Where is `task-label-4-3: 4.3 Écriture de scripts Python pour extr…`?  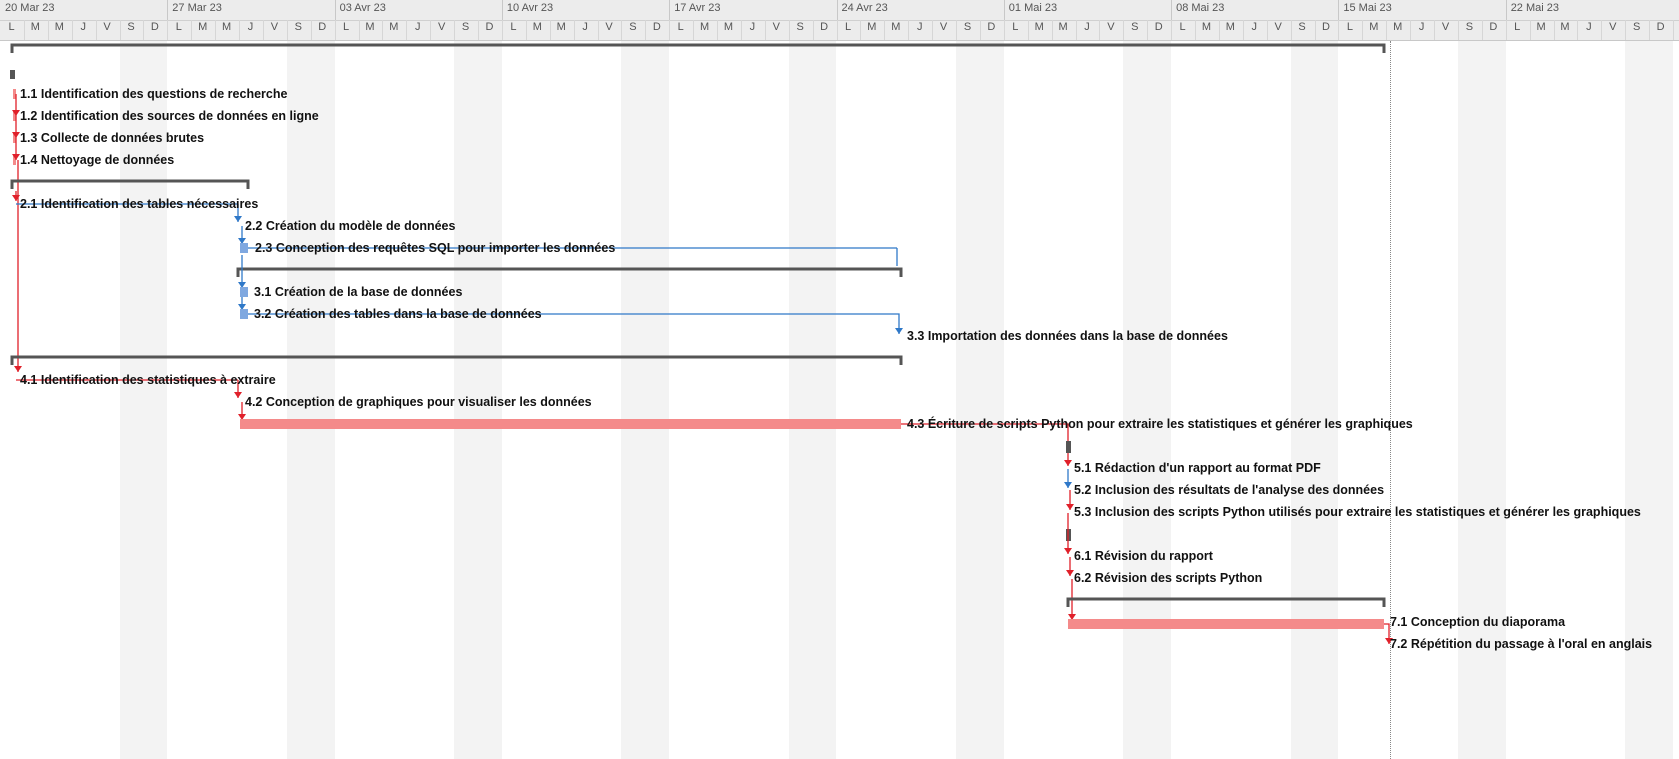
task-label-4-3: 4.3 Écriture de scripts Python pour extr… is located at coordinates (1160, 424).